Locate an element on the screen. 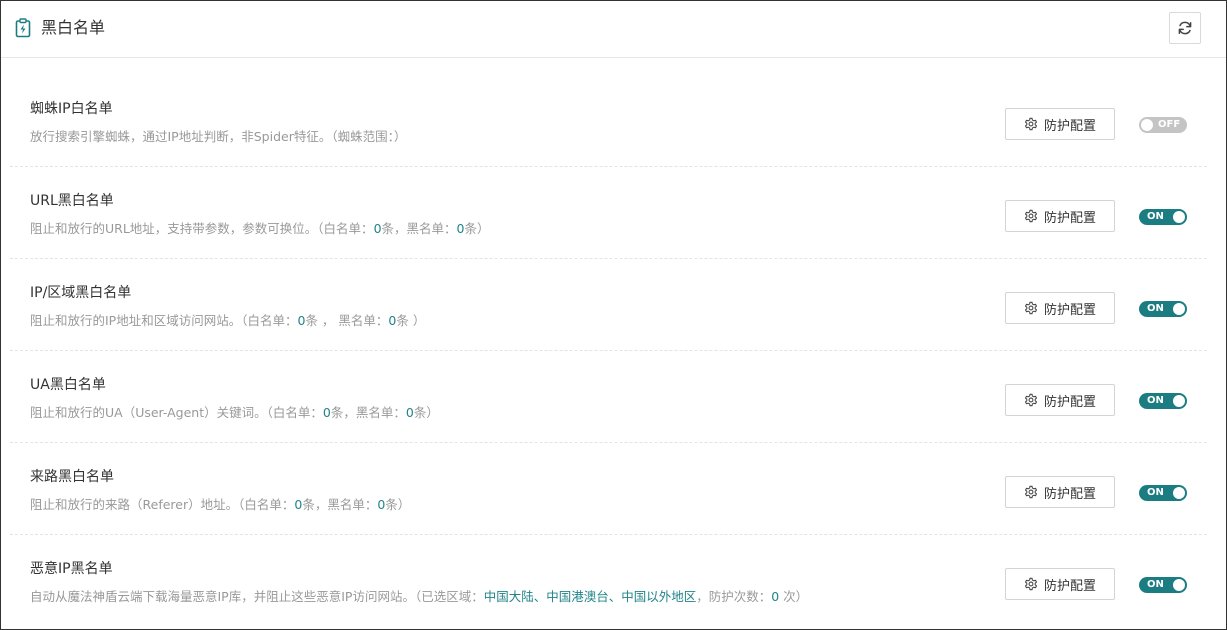  rule-description: 阻止和放行的IP地址和区域访问网站。（白名单：0条 ， 黑名单：0条 ） is located at coordinates (227, 321).